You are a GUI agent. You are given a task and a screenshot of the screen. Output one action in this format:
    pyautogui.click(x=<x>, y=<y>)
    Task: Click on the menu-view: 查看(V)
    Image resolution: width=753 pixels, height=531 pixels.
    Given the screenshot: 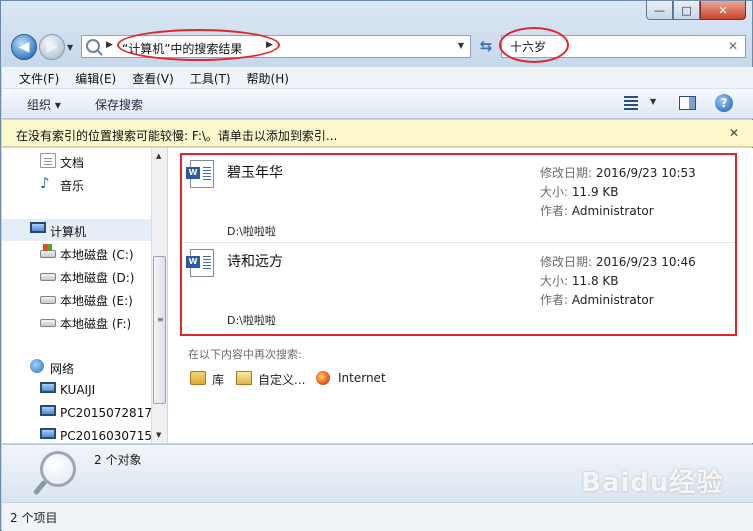 What is the action you would take?
    pyautogui.click(x=153, y=78)
    